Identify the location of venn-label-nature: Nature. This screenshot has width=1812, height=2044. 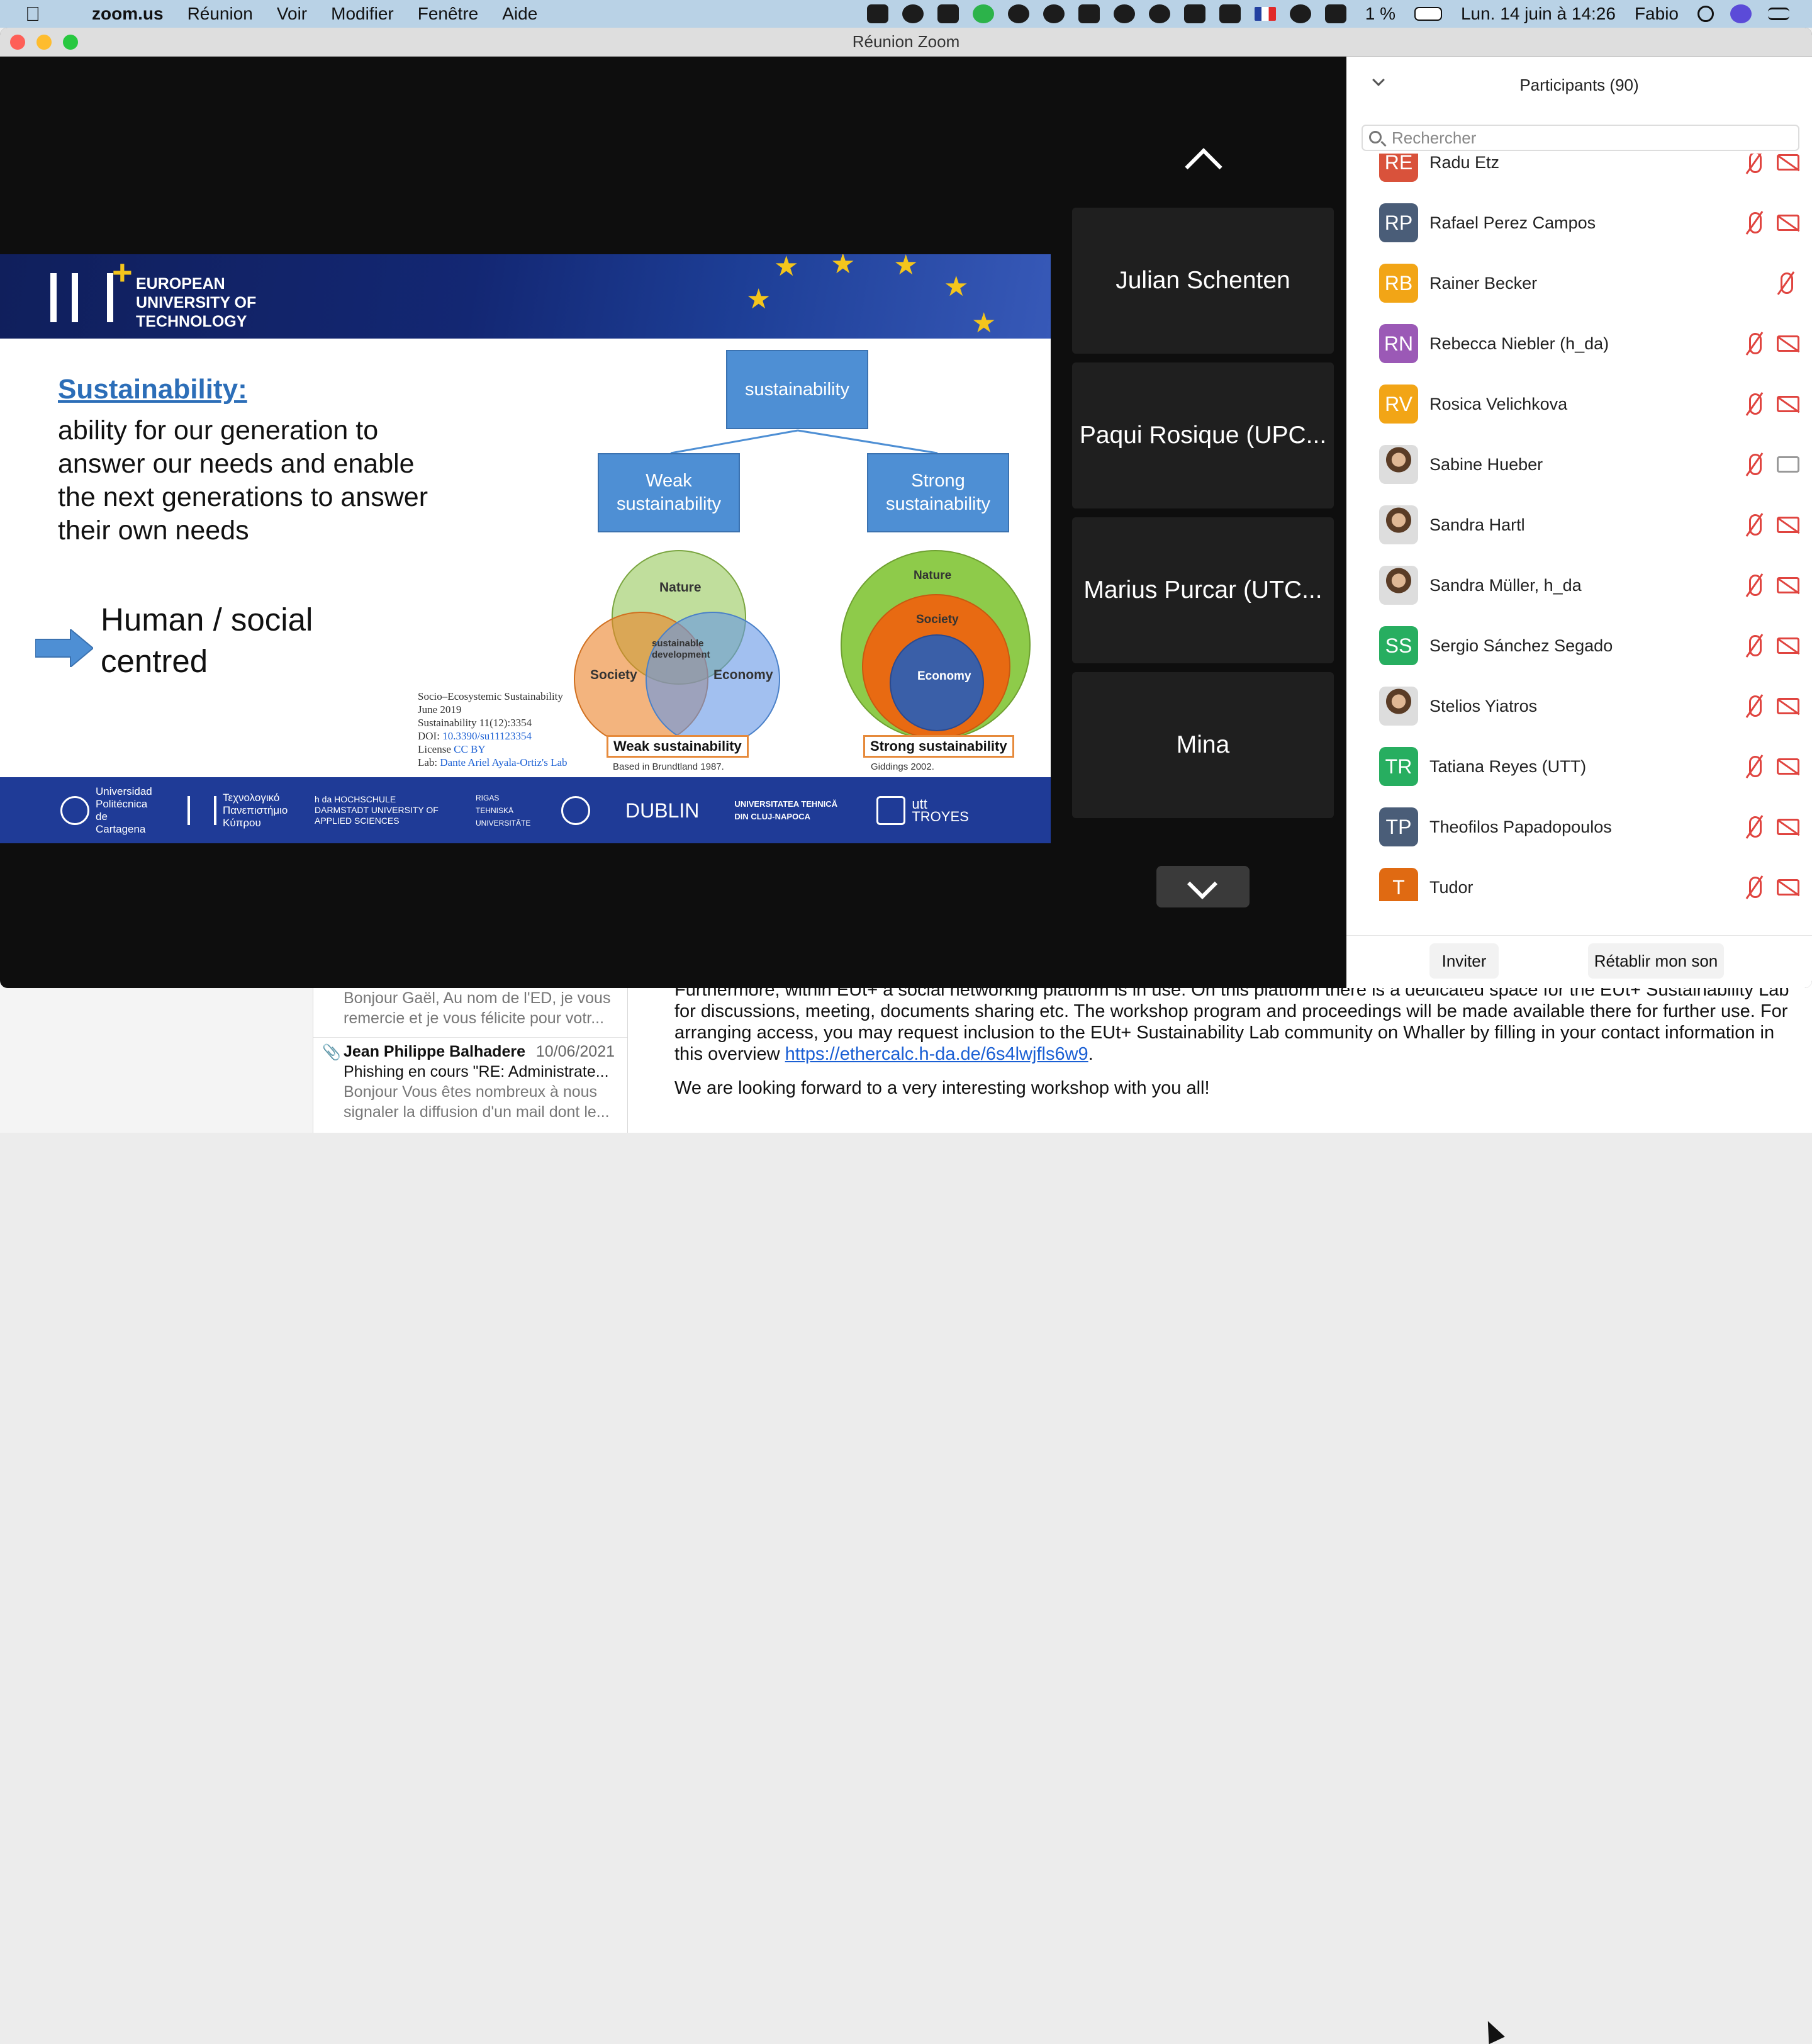
(680, 587).